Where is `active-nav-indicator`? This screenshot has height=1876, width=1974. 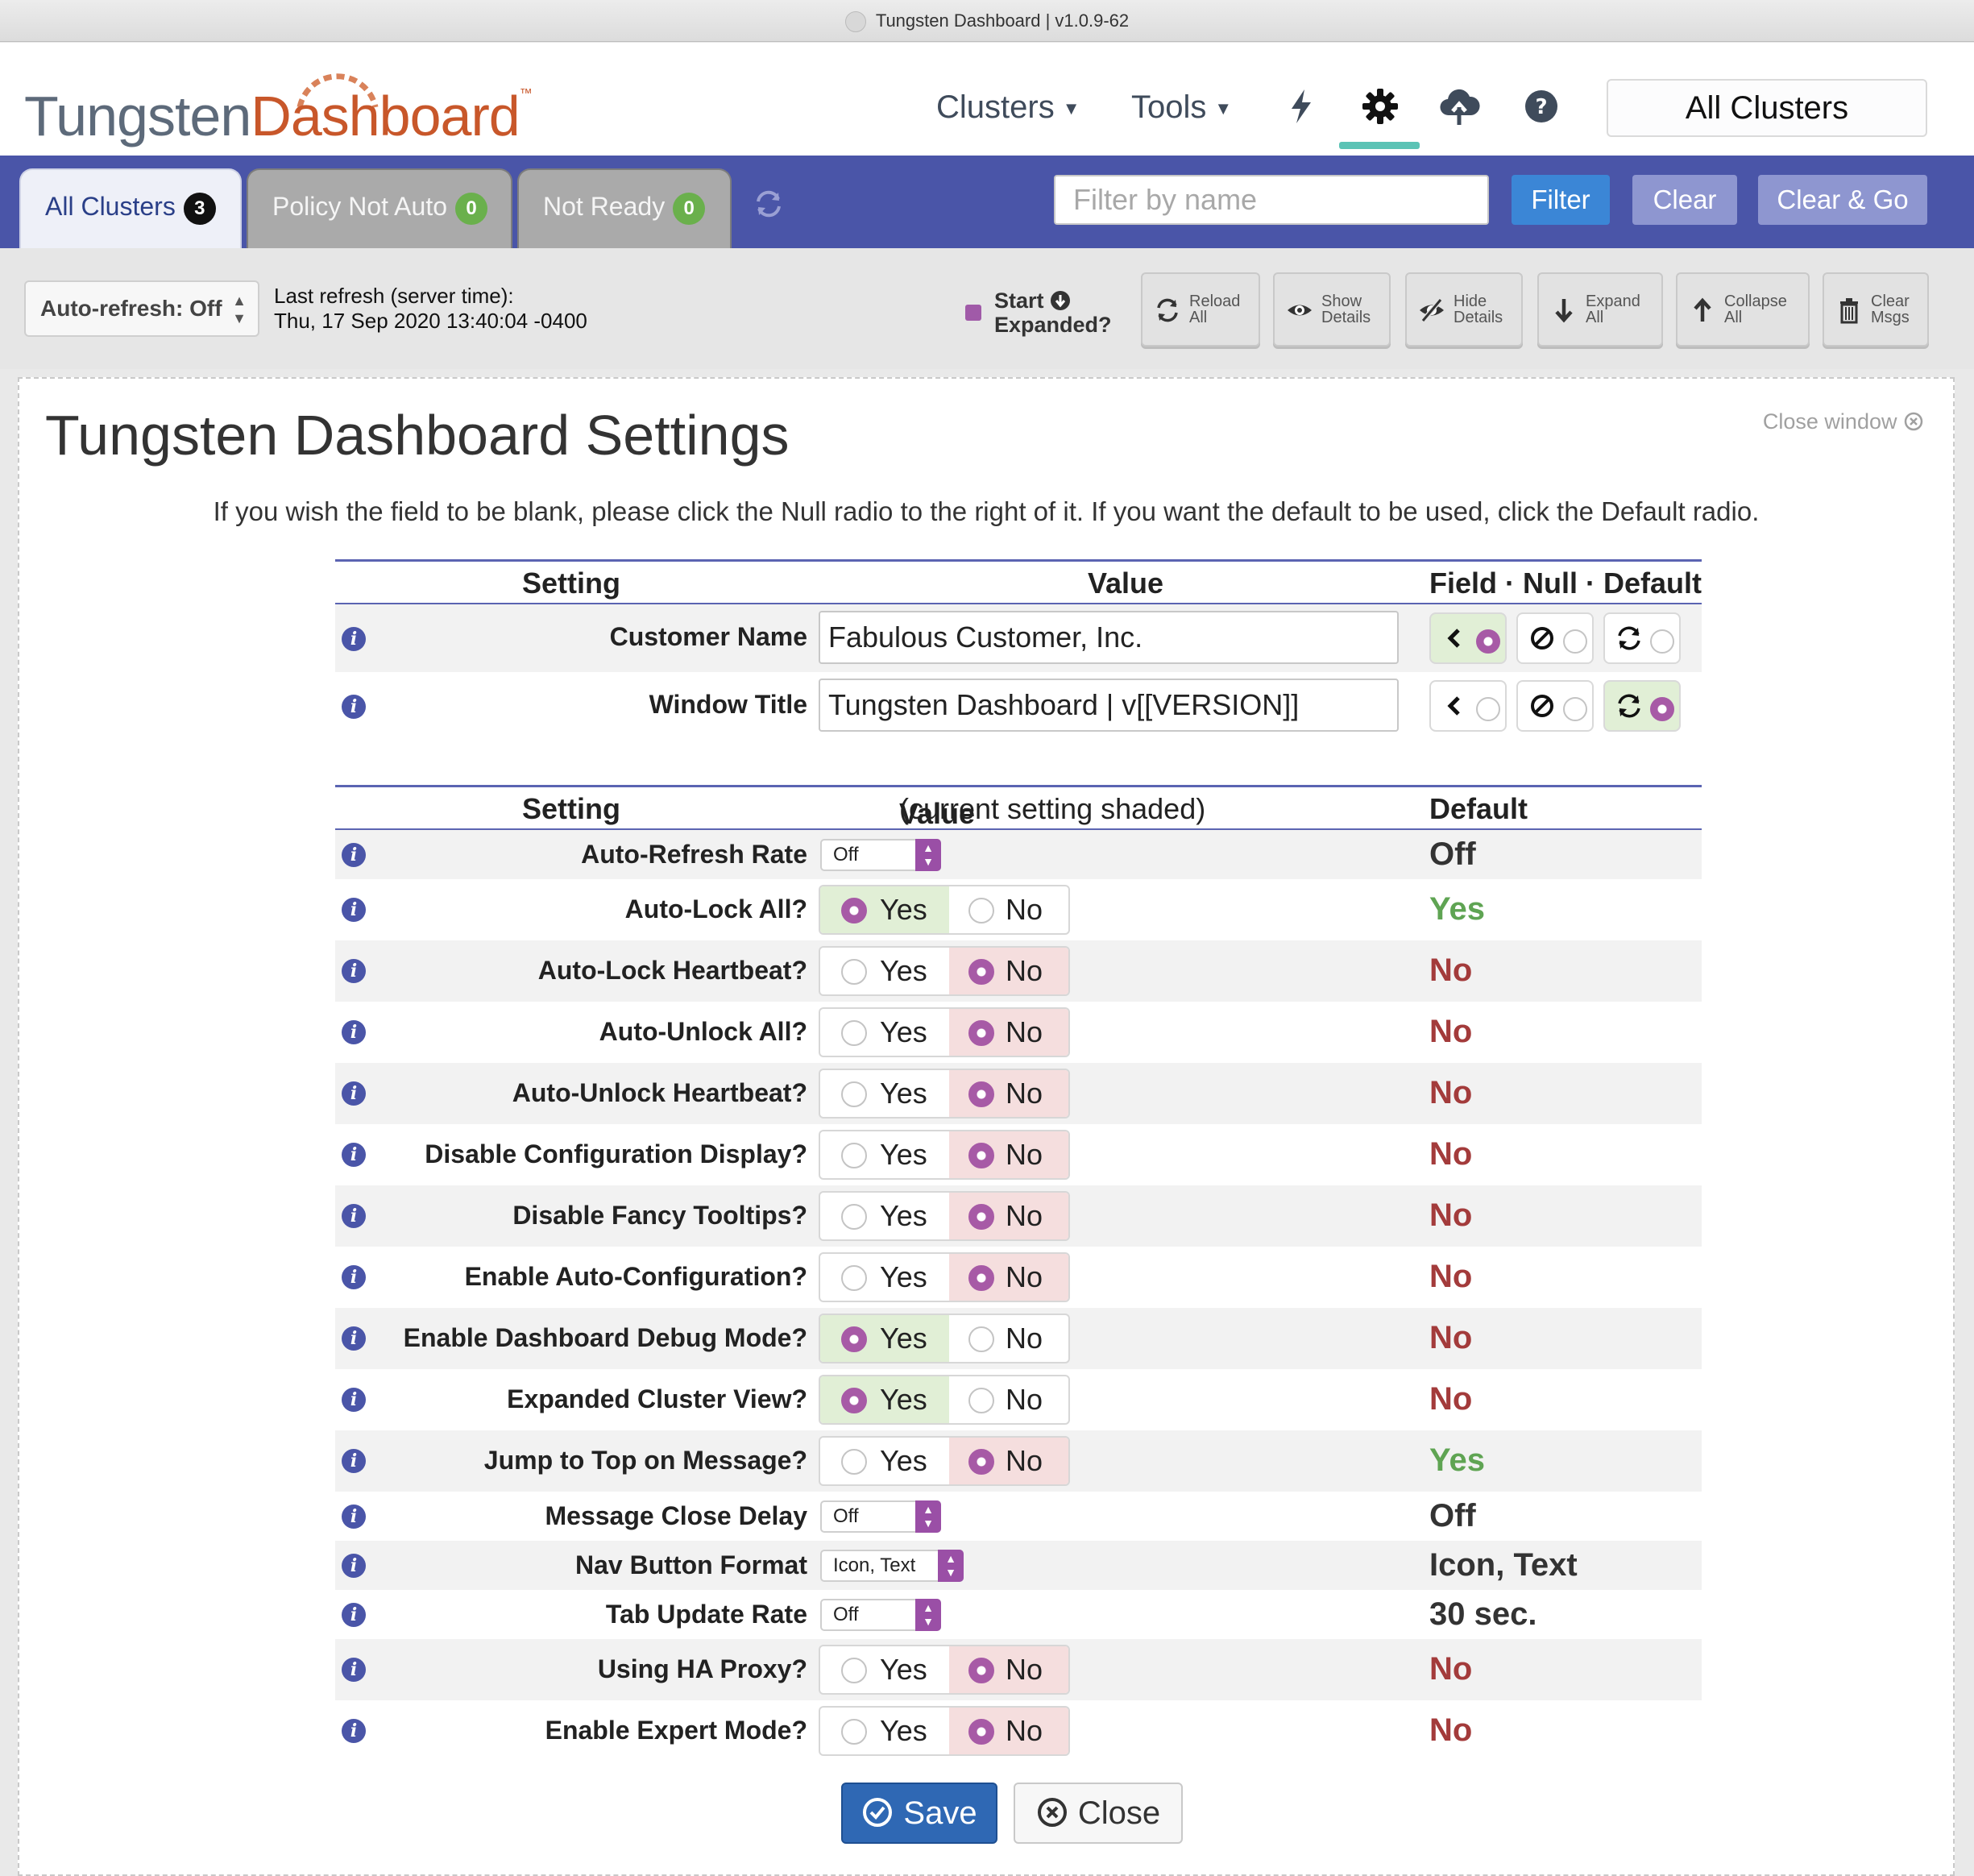
active-nav-indicator is located at coordinates (1379, 145).